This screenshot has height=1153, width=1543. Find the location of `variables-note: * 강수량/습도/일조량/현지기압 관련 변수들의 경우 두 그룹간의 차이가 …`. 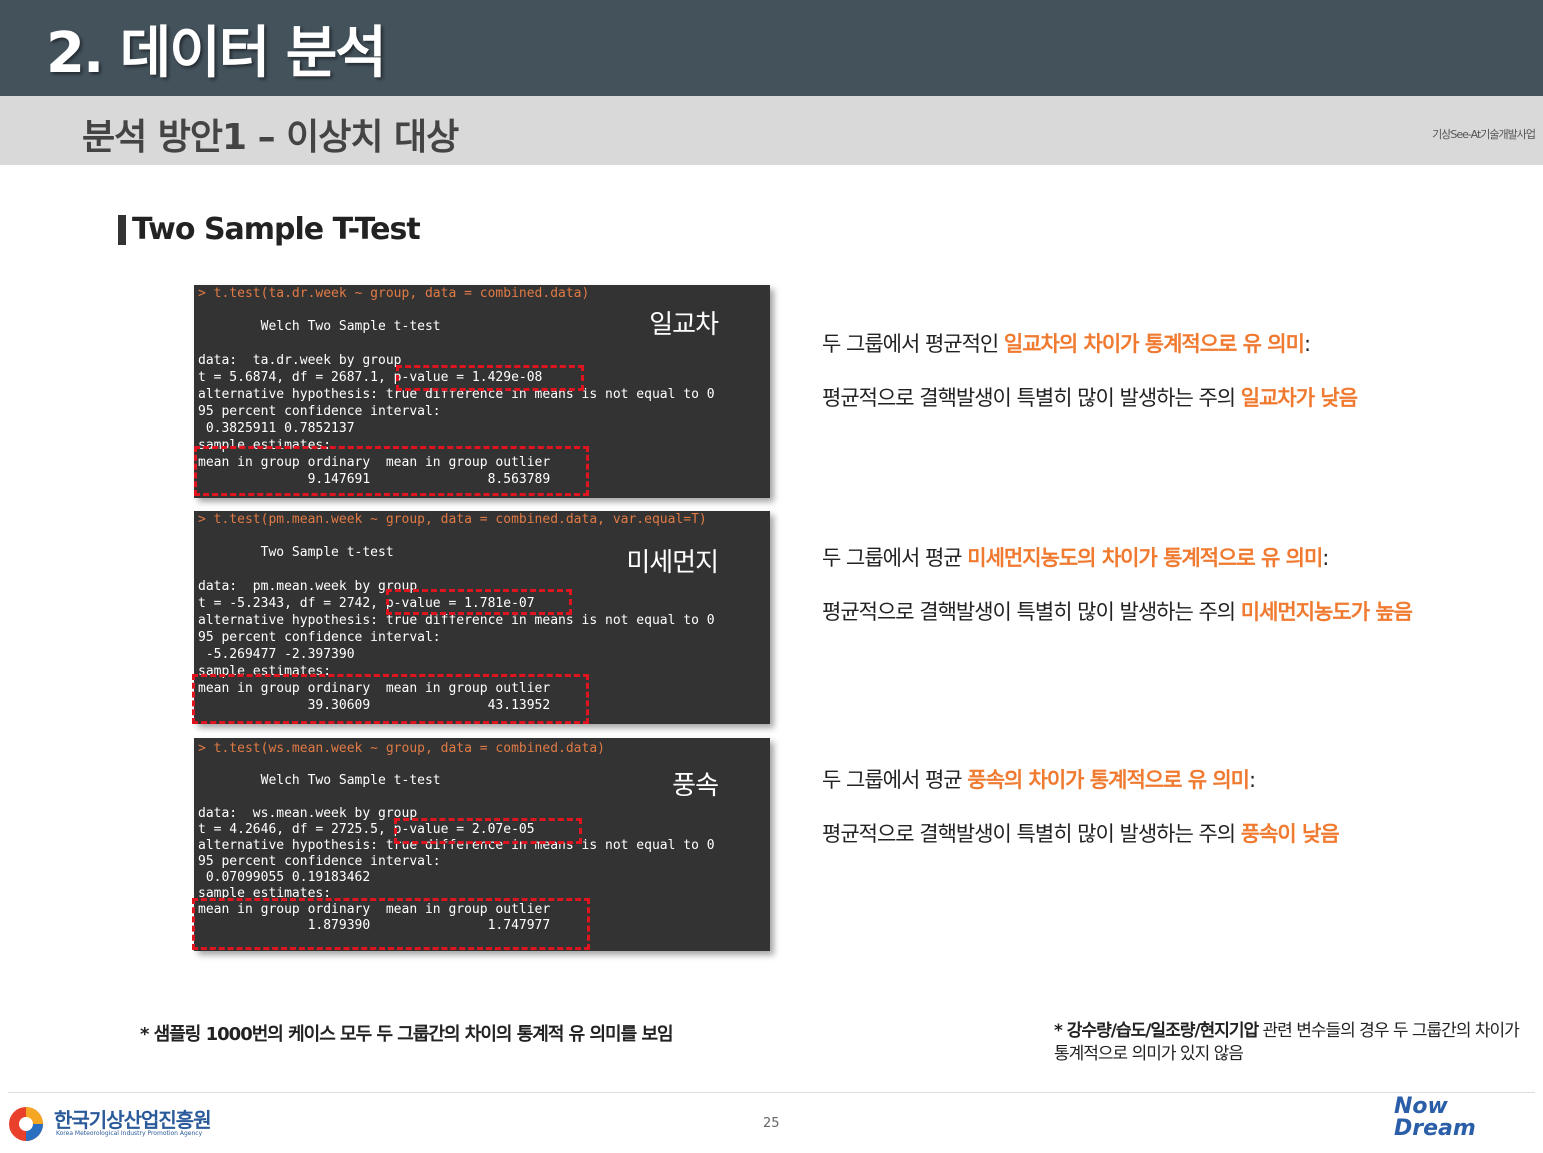

variables-note: * 강수량/습도/일조량/현지기압 관련 변수들의 경우 두 그룹간의 차이가 … is located at coordinates (1287, 1042).